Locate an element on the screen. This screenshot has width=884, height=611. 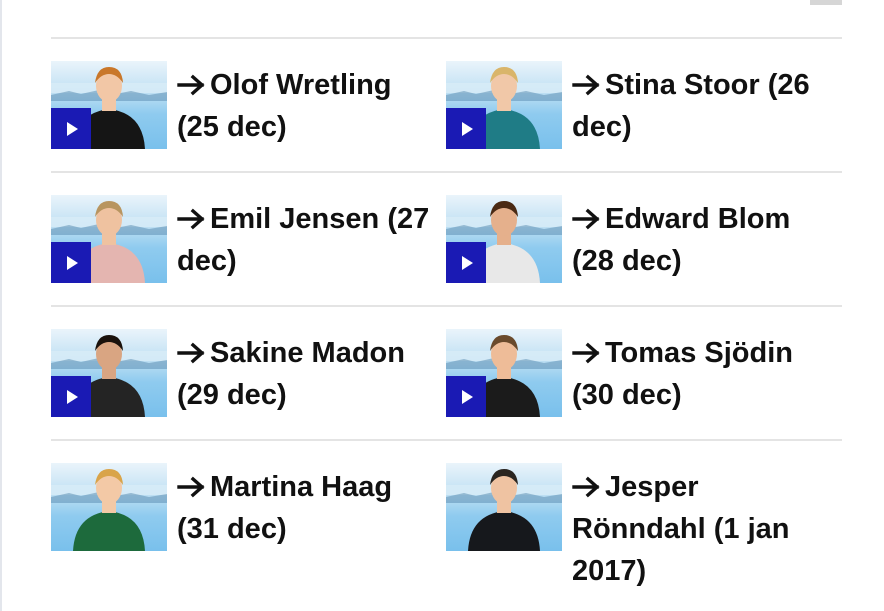
left-edge is located at coordinates (1, 305).